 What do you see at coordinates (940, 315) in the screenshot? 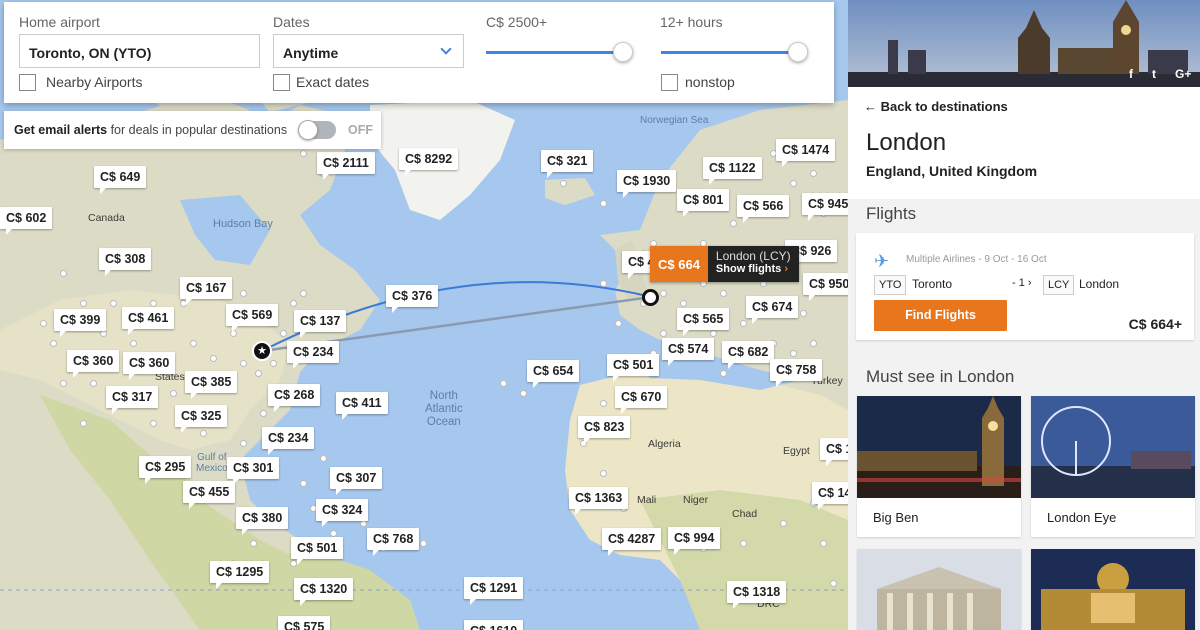
I see `find-flights-button: Find Flights` at bounding box center [940, 315].